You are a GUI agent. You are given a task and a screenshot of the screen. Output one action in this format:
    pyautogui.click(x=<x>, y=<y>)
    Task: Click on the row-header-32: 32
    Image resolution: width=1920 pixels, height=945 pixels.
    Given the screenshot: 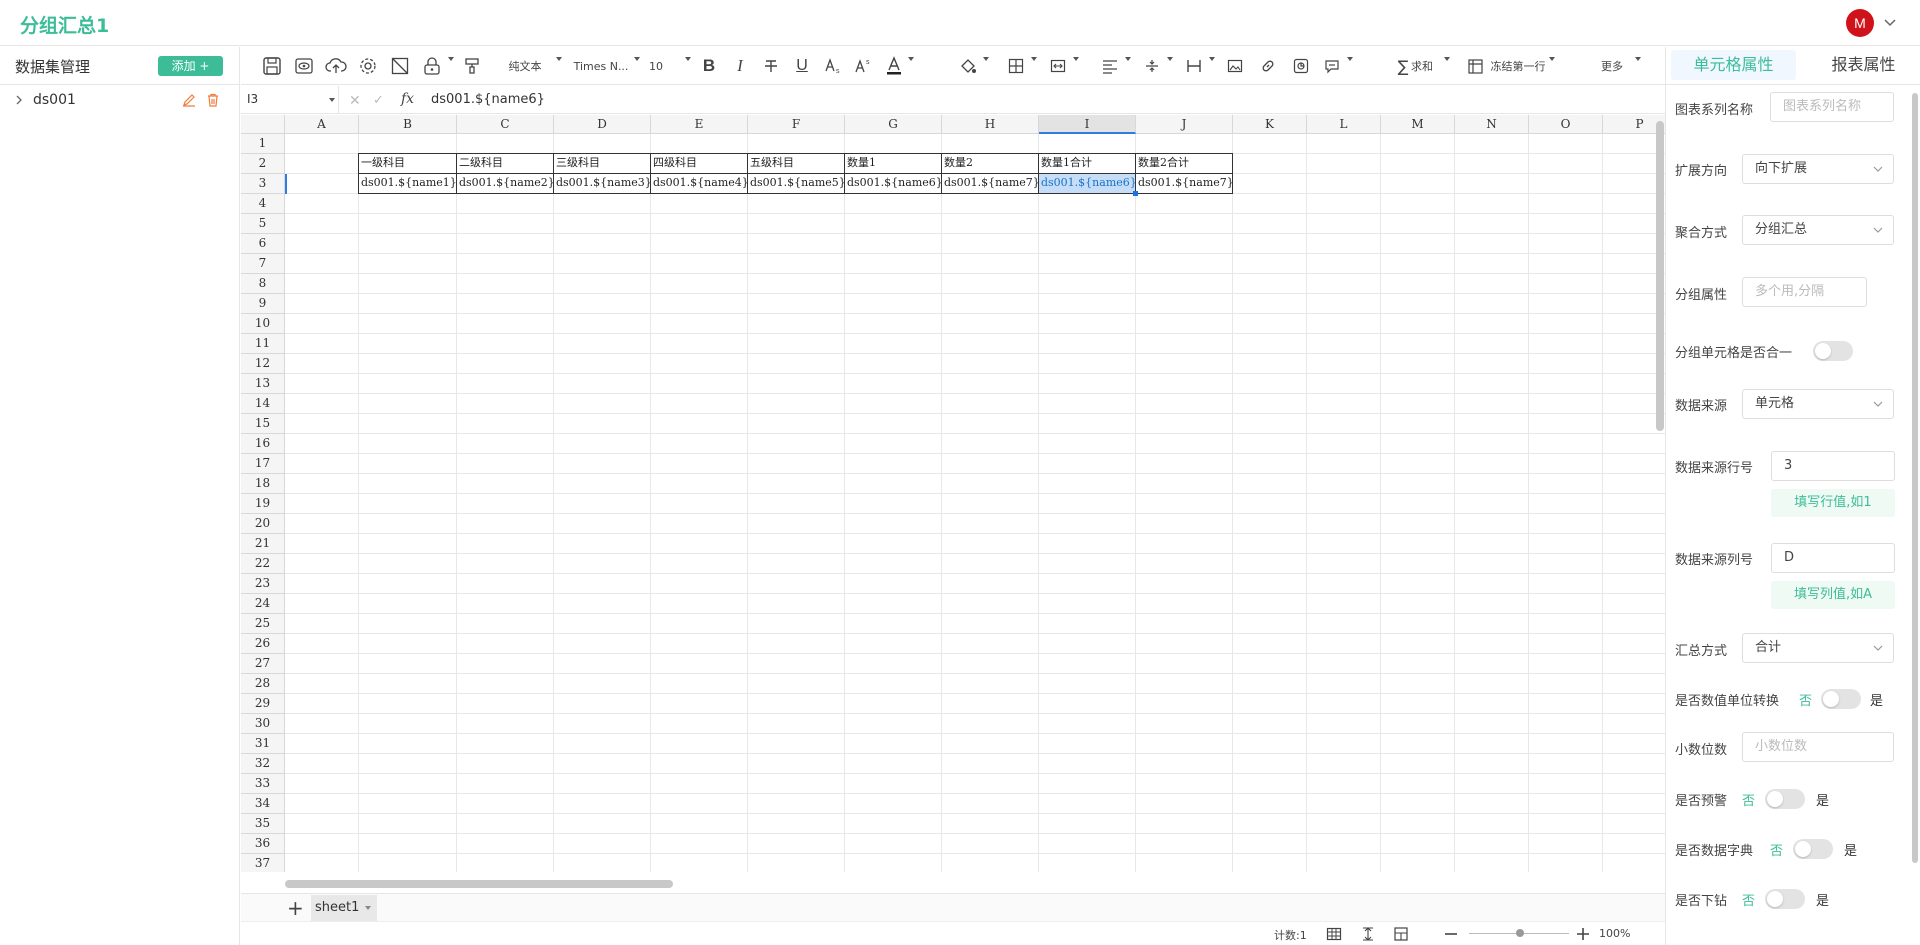 What is the action you would take?
    pyautogui.click(x=263, y=764)
    